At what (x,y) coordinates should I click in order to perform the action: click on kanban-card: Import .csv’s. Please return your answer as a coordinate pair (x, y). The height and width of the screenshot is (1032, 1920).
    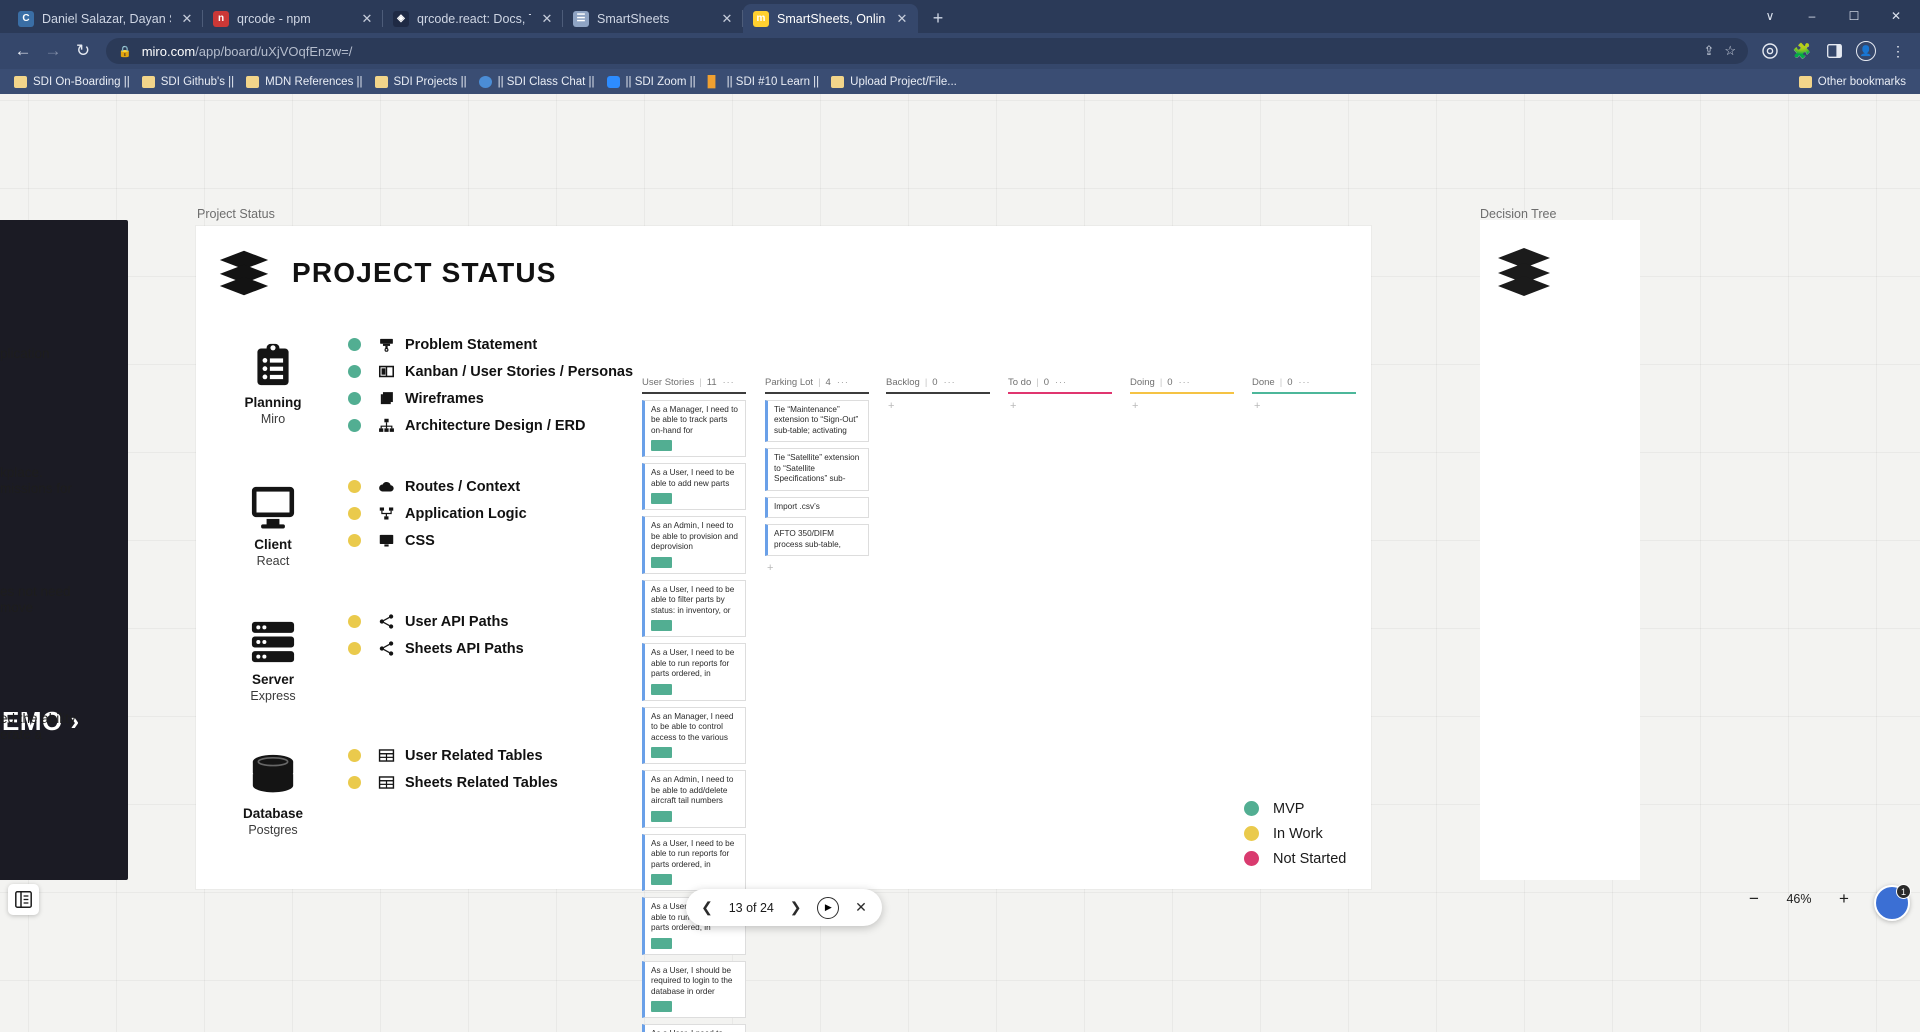
    Looking at the image, I should click on (817, 507).